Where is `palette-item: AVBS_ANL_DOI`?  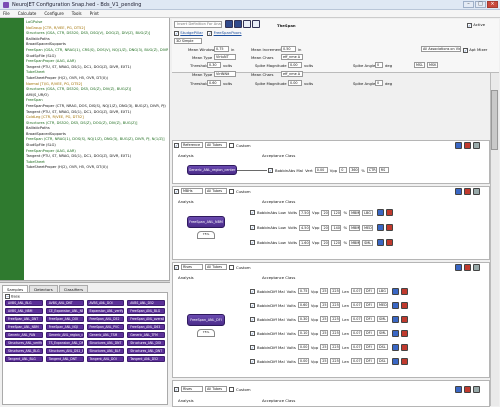
palette-item: AVBS_ANL_DOI is located at coordinates (105, 303).